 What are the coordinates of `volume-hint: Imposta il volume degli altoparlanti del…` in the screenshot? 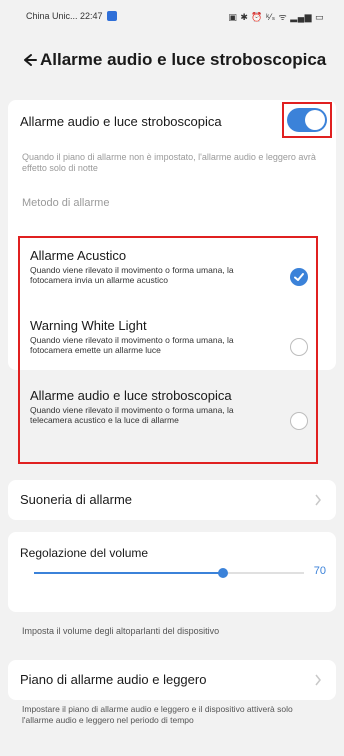 It's located at (121, 631).